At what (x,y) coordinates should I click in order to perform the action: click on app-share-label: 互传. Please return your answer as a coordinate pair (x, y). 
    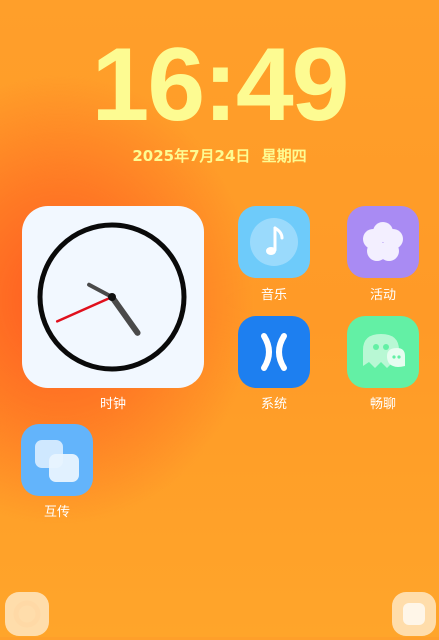
    Looking at the image, I should click on (56, 512).